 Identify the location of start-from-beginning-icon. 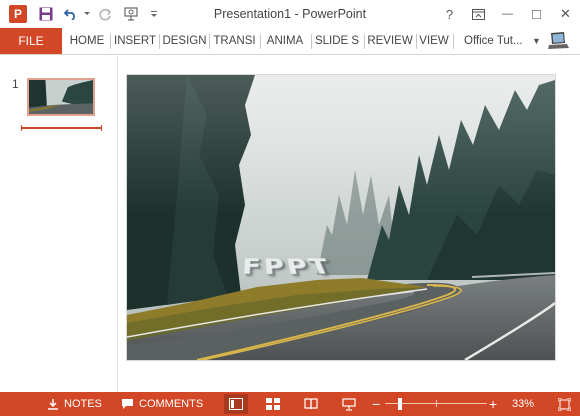
(131, 14).